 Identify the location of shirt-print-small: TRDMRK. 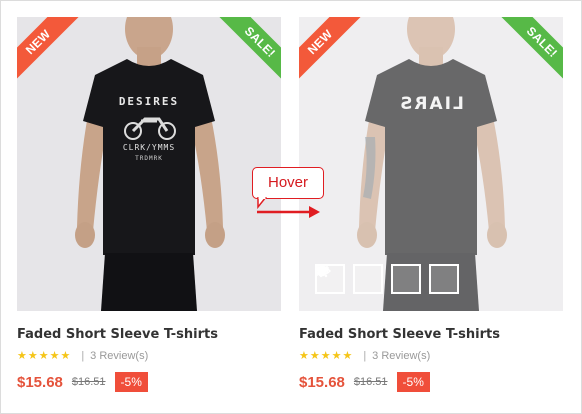
(149, 158).